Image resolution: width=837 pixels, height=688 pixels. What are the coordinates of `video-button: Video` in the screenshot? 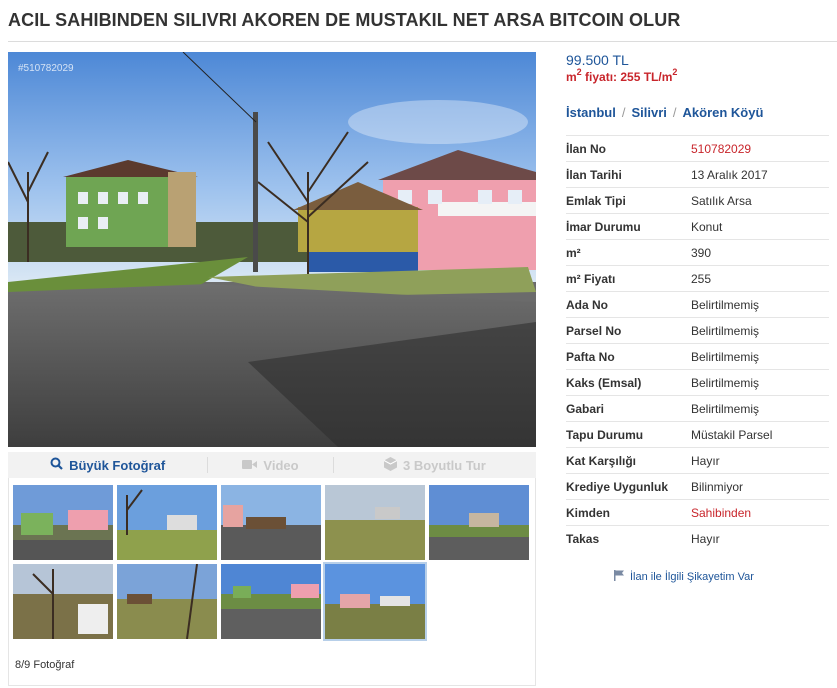 It's located at (270, 465).